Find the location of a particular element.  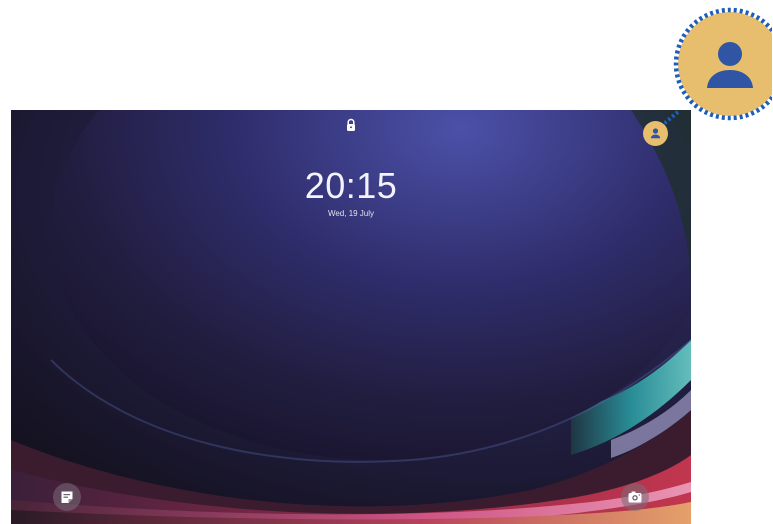

notes-icon is located at coordinates (67, 497).